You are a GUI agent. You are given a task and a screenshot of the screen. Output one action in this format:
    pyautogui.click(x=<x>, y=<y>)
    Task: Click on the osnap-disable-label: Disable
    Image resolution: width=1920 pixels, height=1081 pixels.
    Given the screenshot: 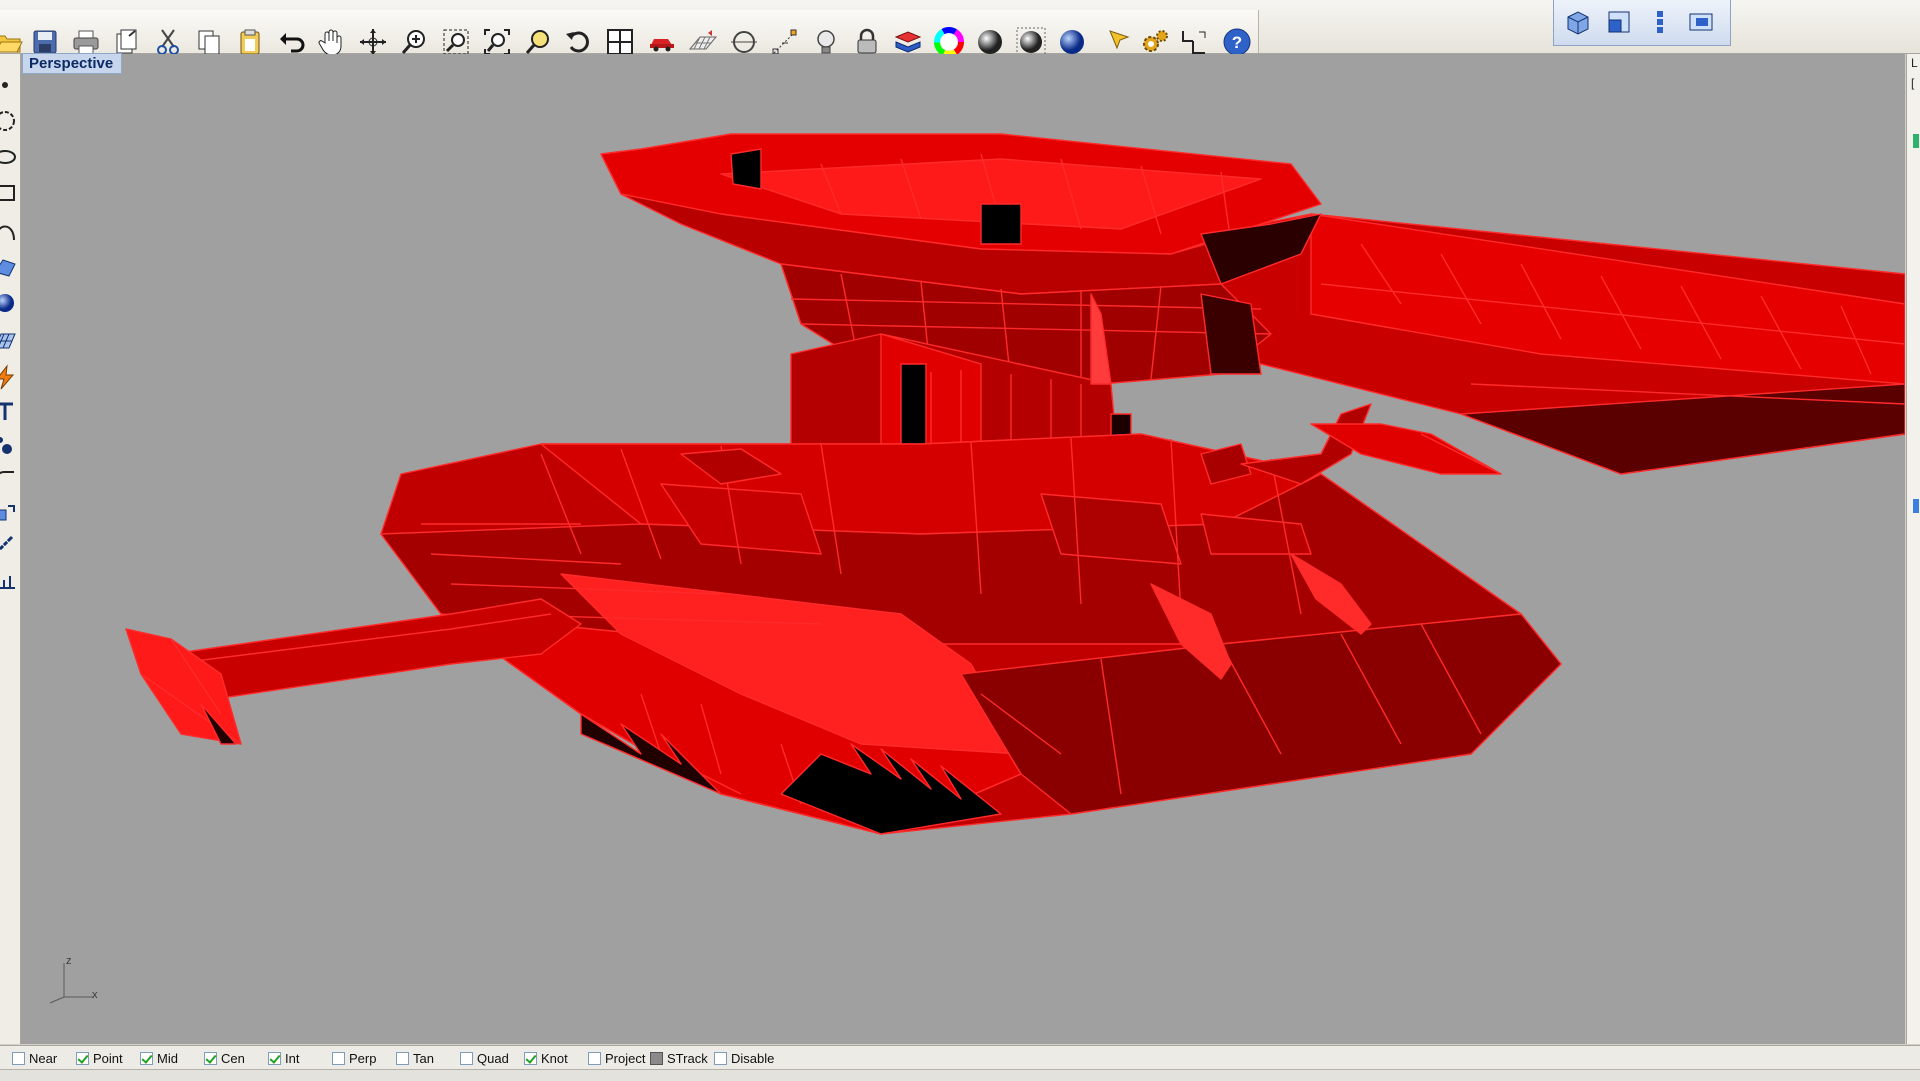 What is the action you would take?
    pyautogui.click(x=753, y=1058)
    